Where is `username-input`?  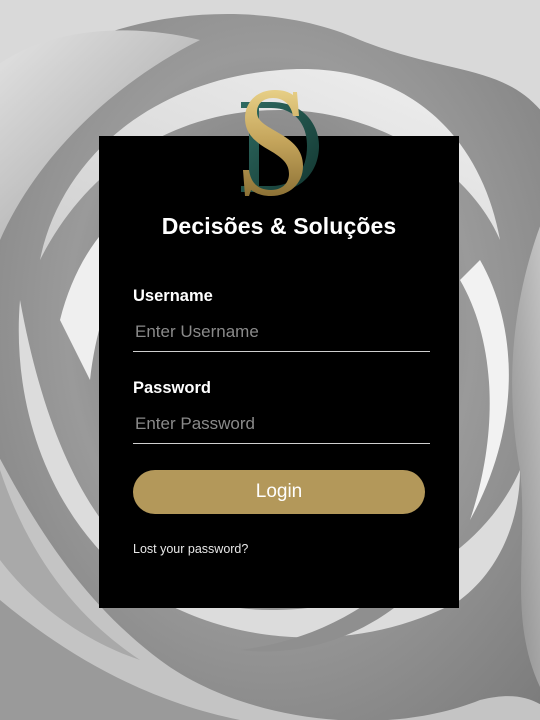
username-input is located at coordinates (281, 332).